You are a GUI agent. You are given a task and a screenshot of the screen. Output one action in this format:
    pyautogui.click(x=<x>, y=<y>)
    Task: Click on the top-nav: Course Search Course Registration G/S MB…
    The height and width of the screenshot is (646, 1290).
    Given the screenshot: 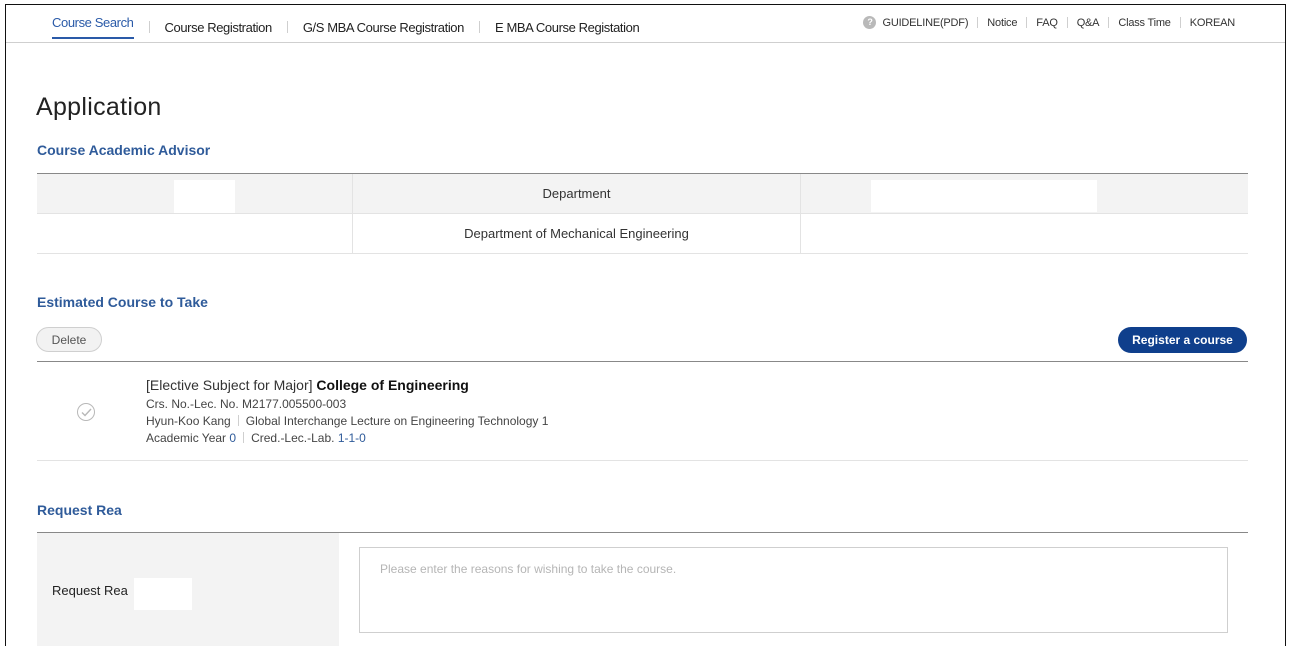 What is the action you would take?
    pyautogui.click(x=645, y=24)
    